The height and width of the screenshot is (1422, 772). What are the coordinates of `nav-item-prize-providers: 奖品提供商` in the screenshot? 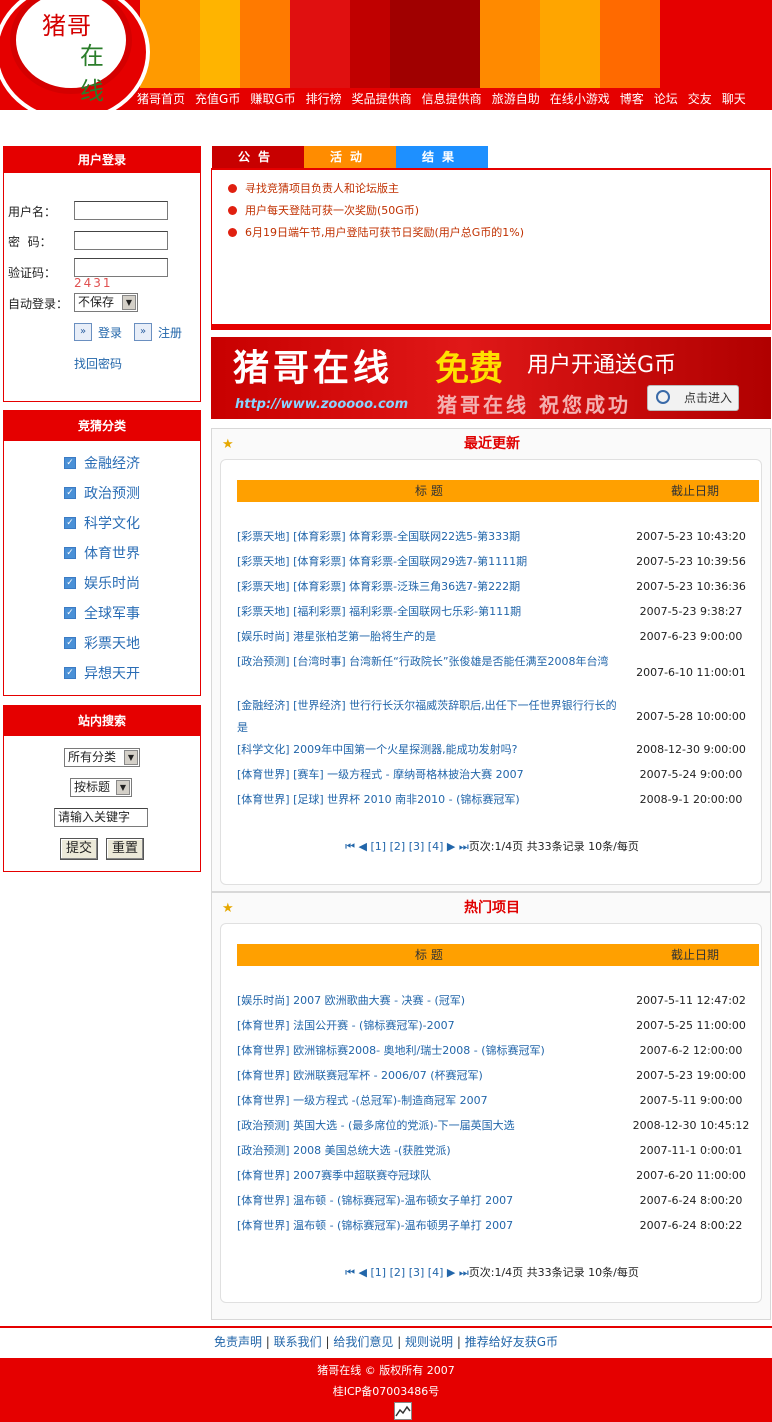 It's located at (382, 98).